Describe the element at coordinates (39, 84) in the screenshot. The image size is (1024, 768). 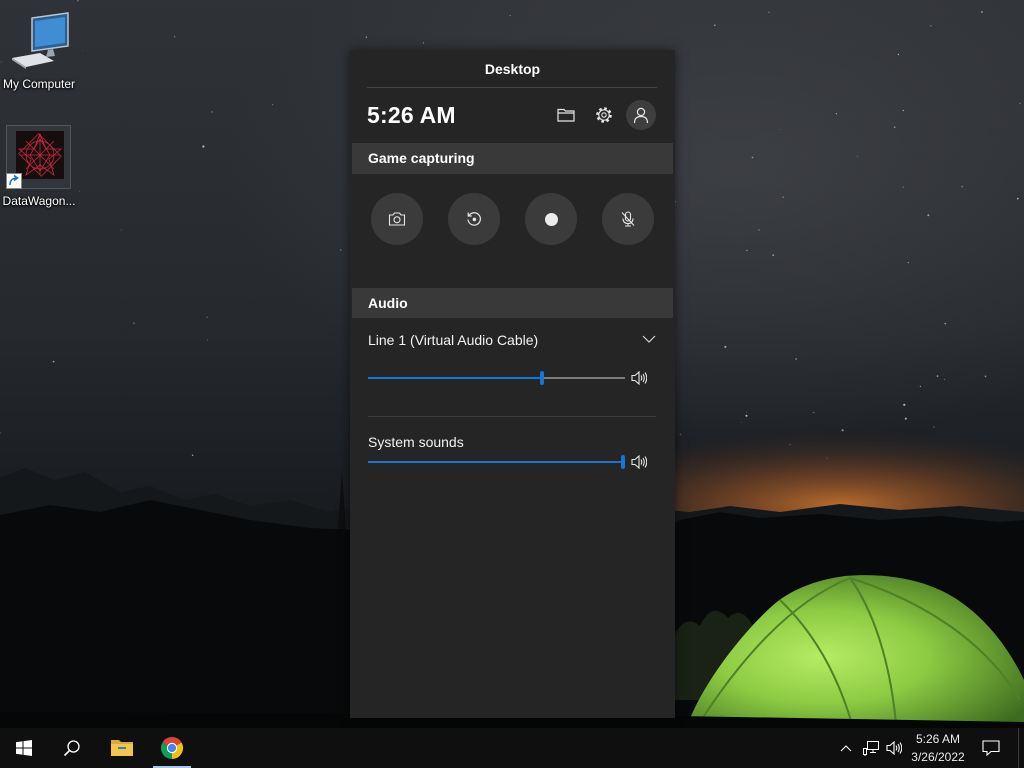
I see `desktop-icon-label: My Computer` at that location.